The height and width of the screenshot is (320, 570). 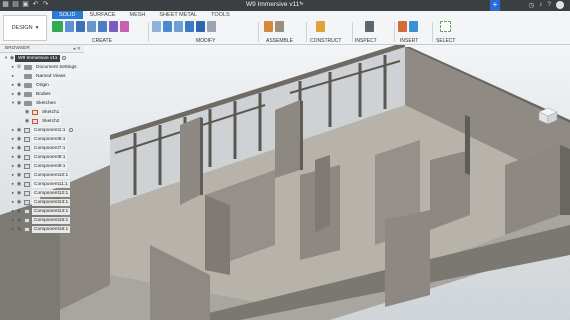 What do you see at coordinates (445, 26) in the screenshot?
I see `select-box-icon` at bounding box center [445, 26].